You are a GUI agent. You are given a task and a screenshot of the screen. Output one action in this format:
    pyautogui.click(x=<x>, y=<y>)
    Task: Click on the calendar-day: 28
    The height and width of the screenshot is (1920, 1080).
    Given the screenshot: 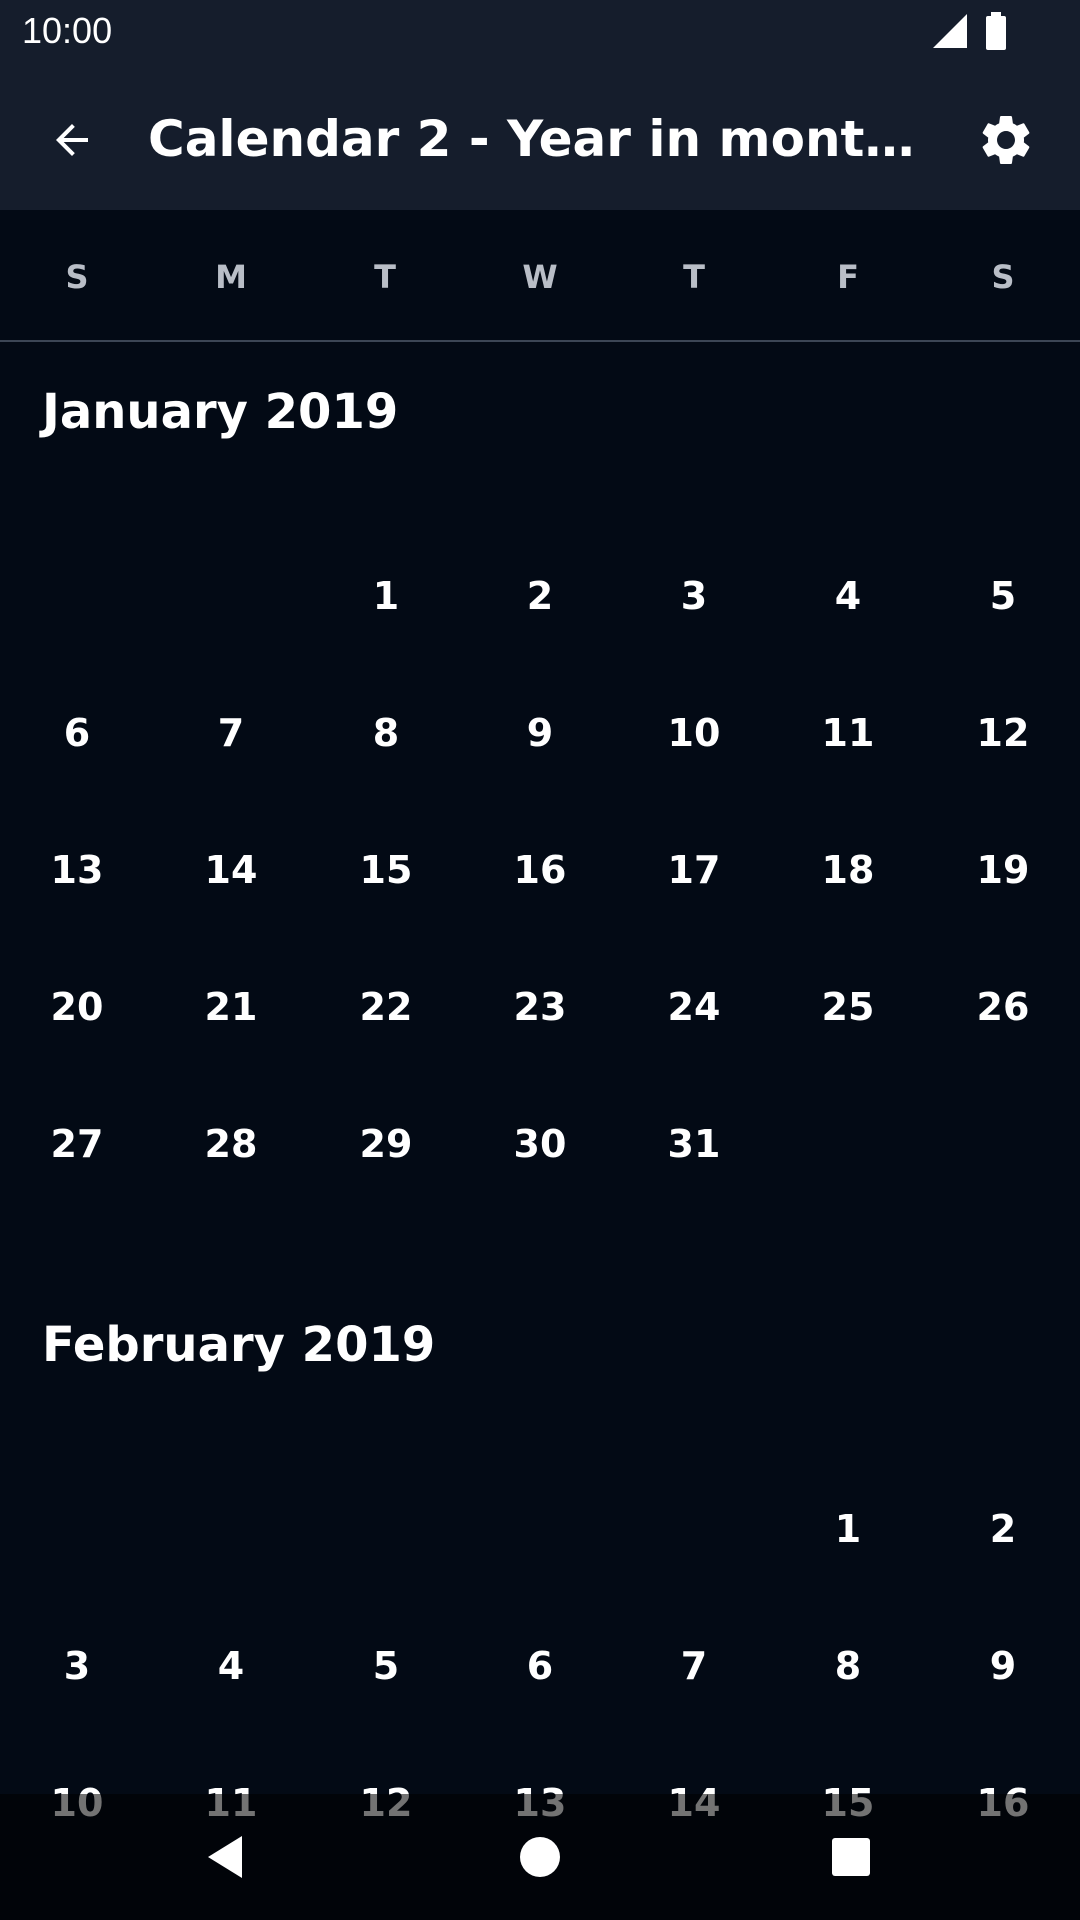 What is the action you would take?
    pyautogui.click(x=231, y=1144)
    